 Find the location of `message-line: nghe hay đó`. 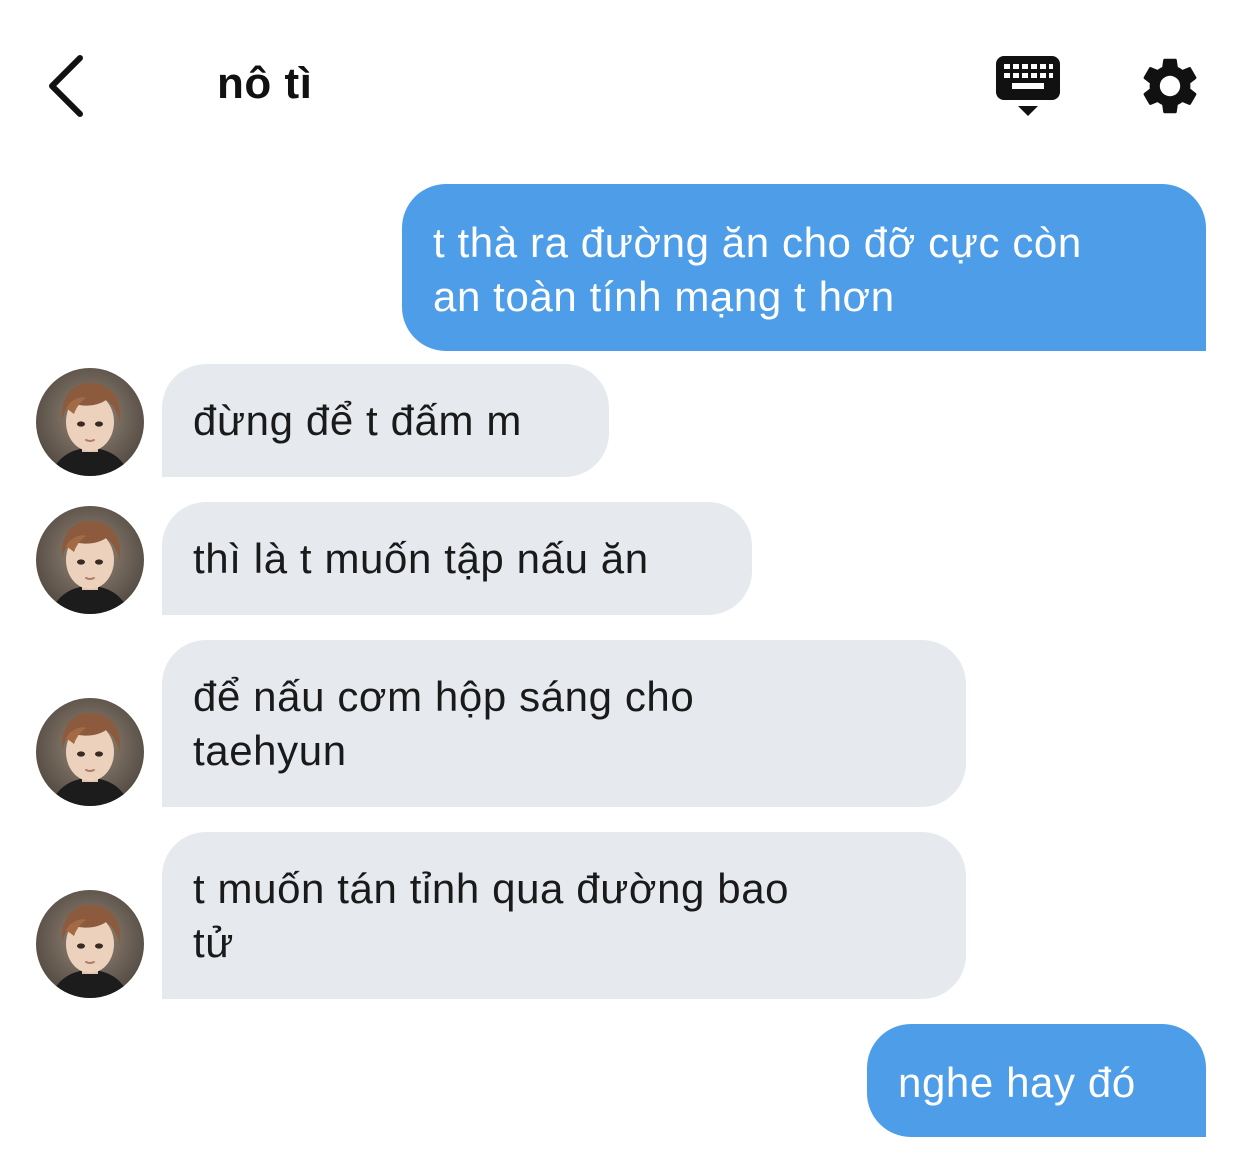

message-line: nghe hay đó is located at coordinates (1017, 1082).